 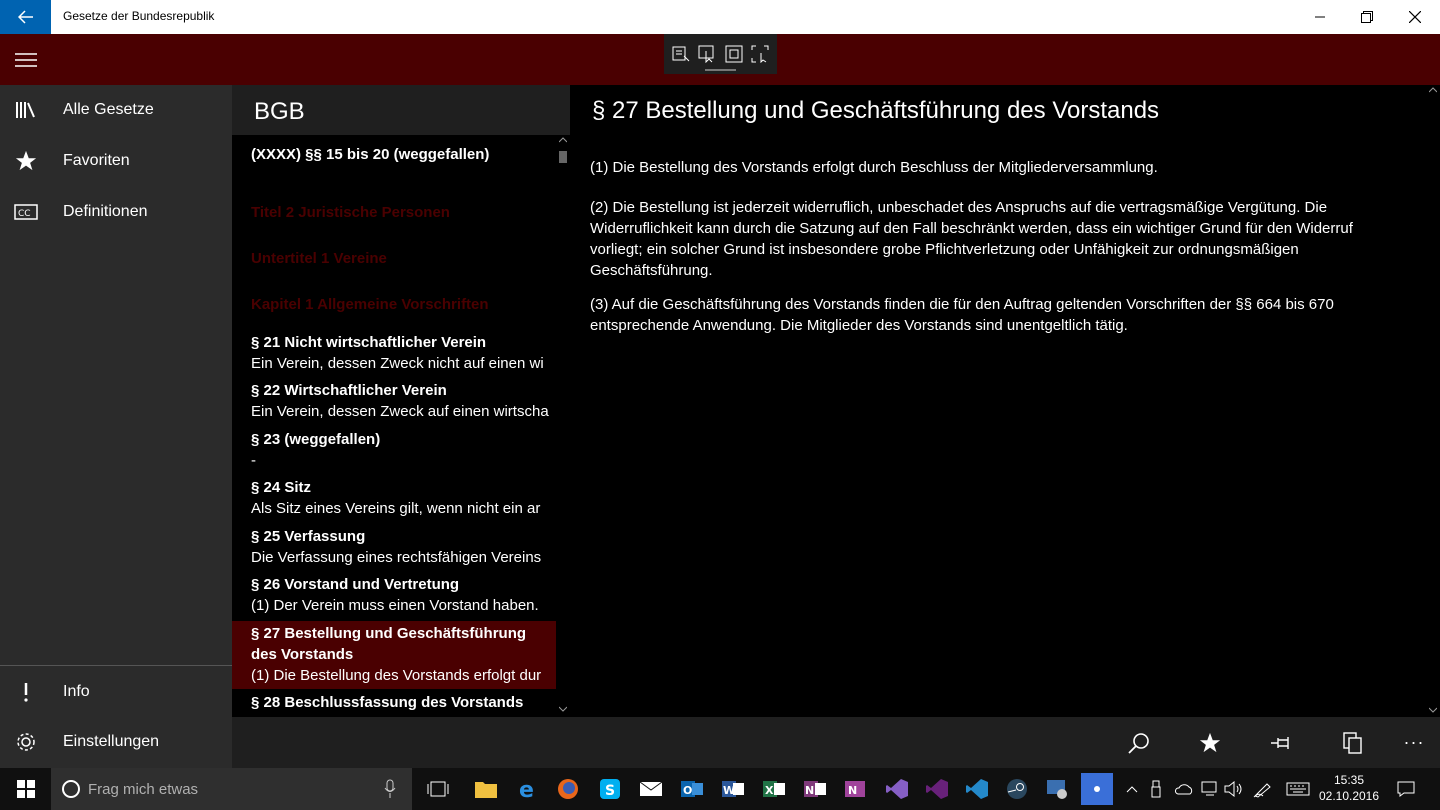 I want to click on toolbar-drag-handle, so click(x=720, y=70).